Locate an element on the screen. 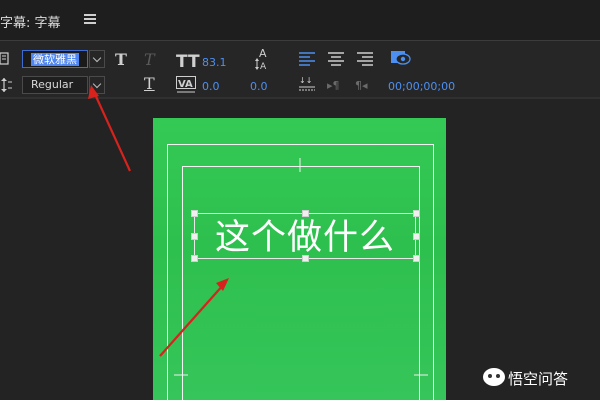  watermark-text: 悟空问答 is located at coordinates (538, 379).